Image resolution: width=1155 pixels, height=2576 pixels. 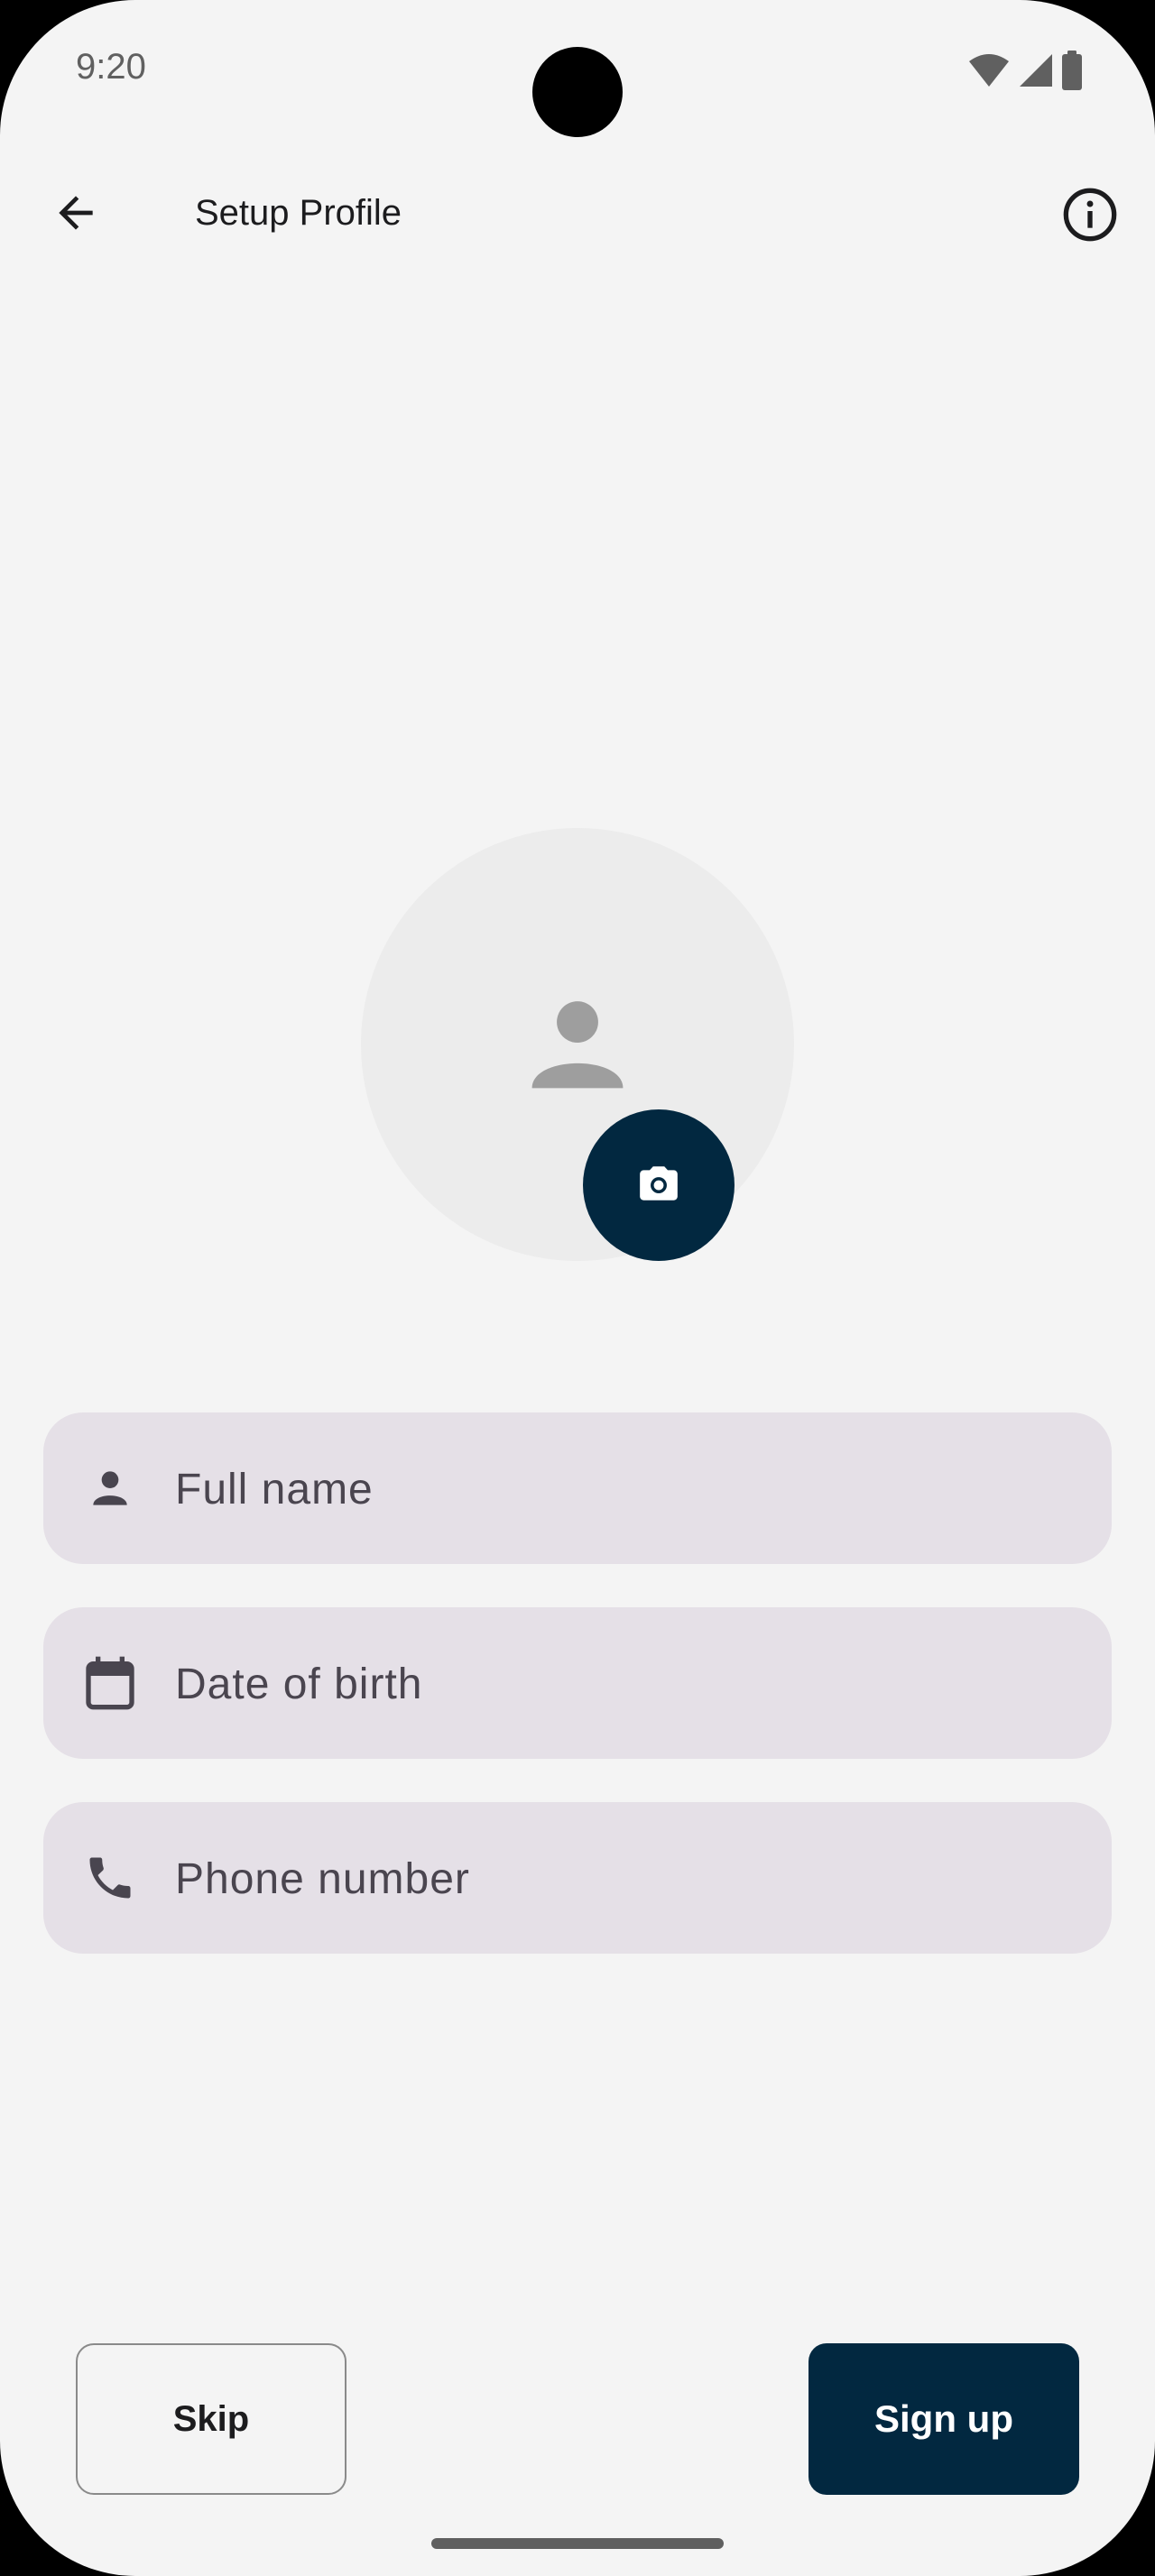 I want to click on camera-cutout, so click(x=577, y=92).